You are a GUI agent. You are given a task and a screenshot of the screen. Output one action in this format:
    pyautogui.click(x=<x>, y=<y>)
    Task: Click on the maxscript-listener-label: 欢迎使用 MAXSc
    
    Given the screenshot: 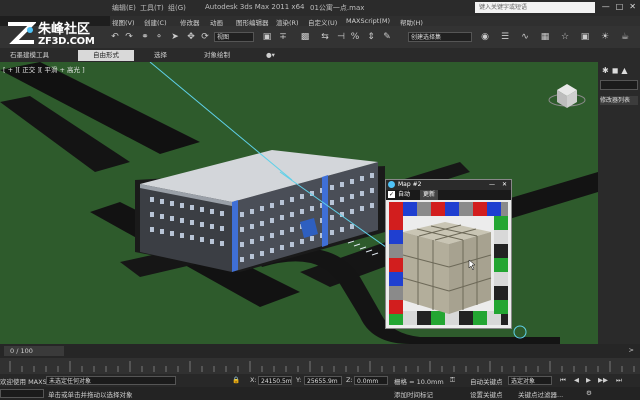 What is the action you would take?
    pyautogui.click(x=25, y=381)
    